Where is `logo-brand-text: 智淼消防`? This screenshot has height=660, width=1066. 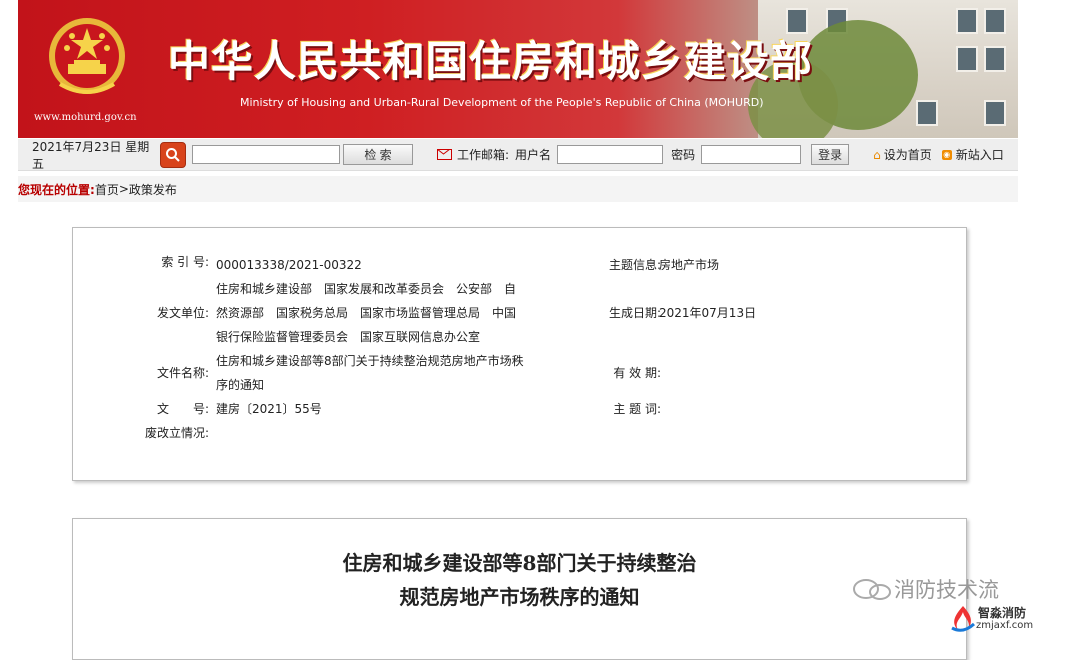 logo-brand-text: 智淼消防 is located at coordinates (1002, 613).